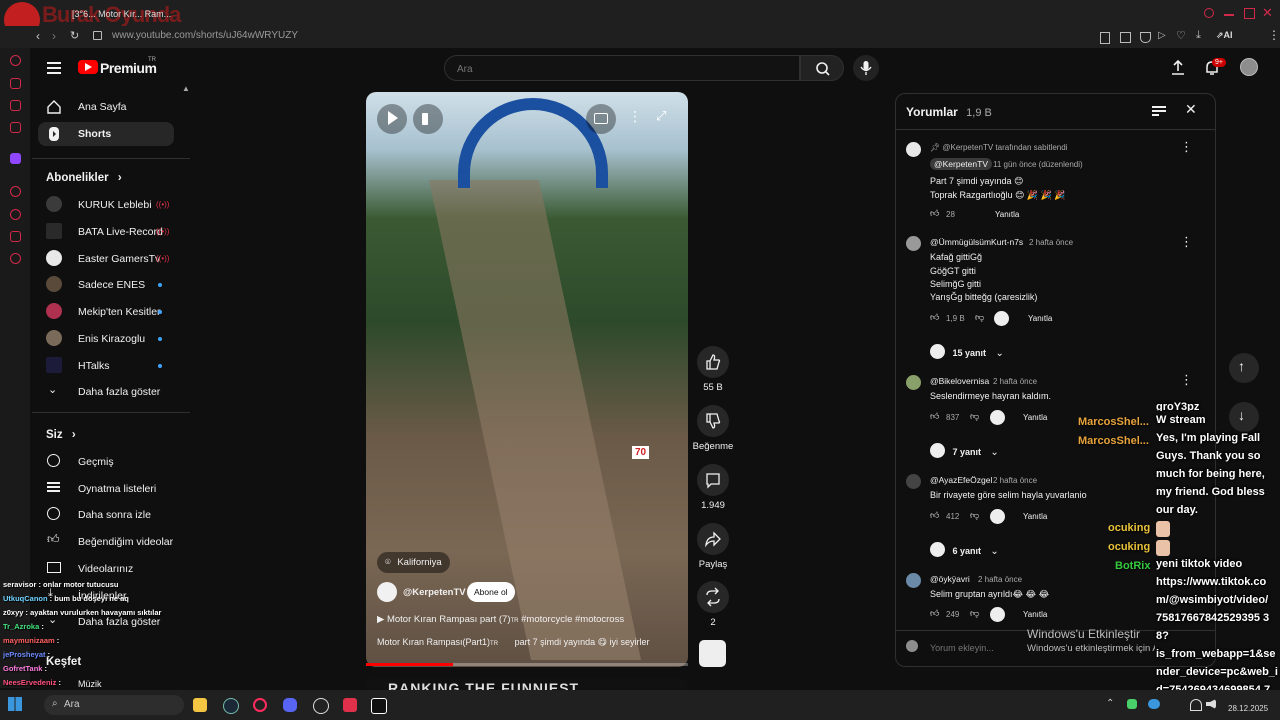 The width and height of the screenshot is (1280, 720). I want to click on upload-button, so click(1178, 68).